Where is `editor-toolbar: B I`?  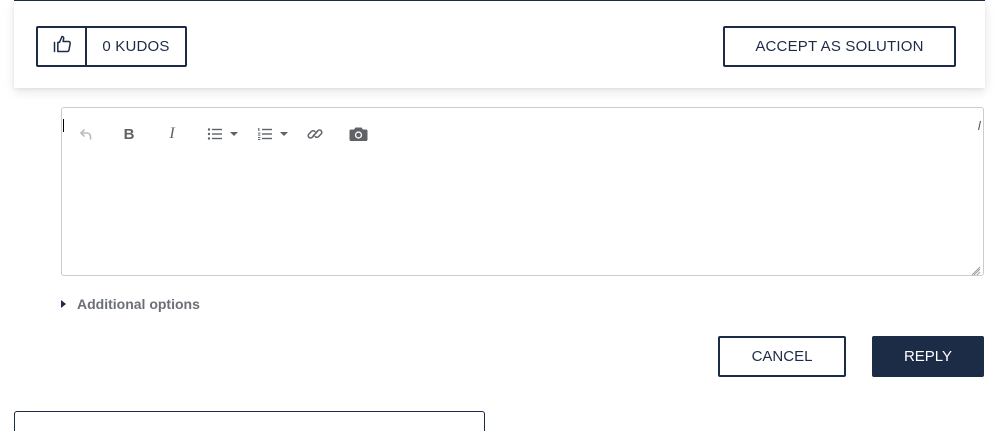
editor-toolbar: B I is located at coordinates (232, 134).